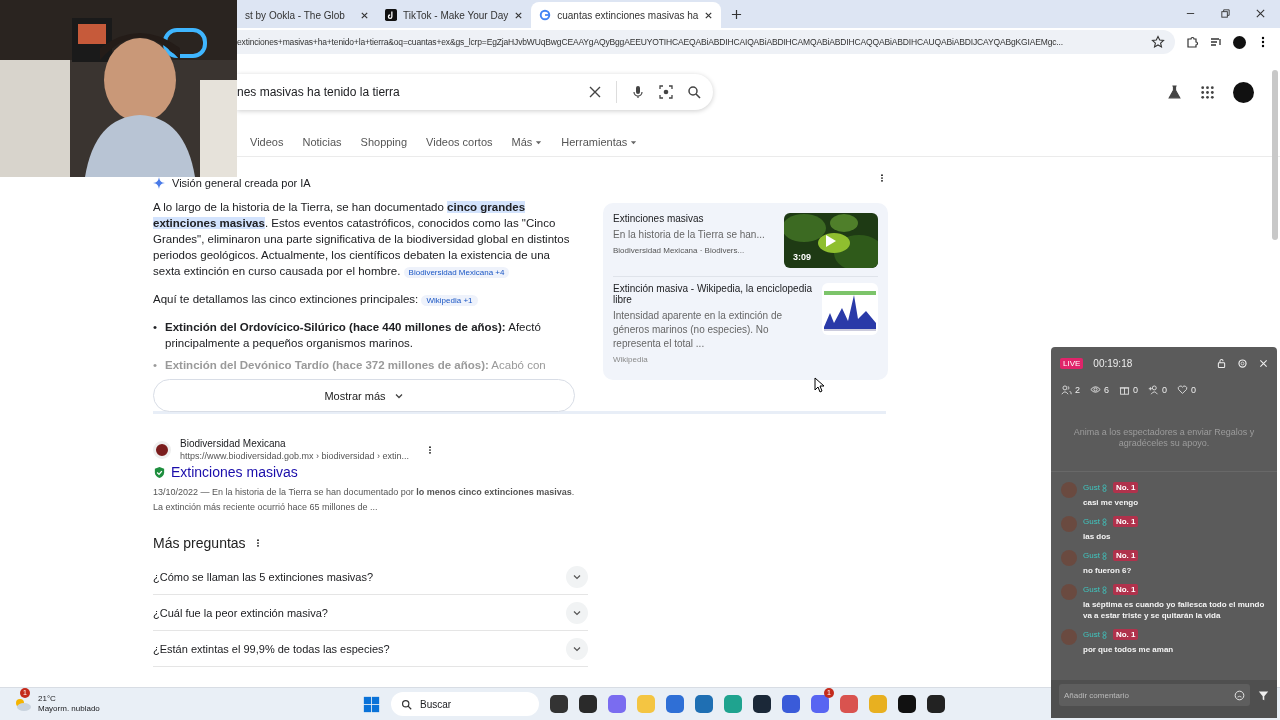  What do you see at coordinates (1113, 363) in the screenshot?
I see `live-timer: 00:19:18` at bounding box center [1113, 363].